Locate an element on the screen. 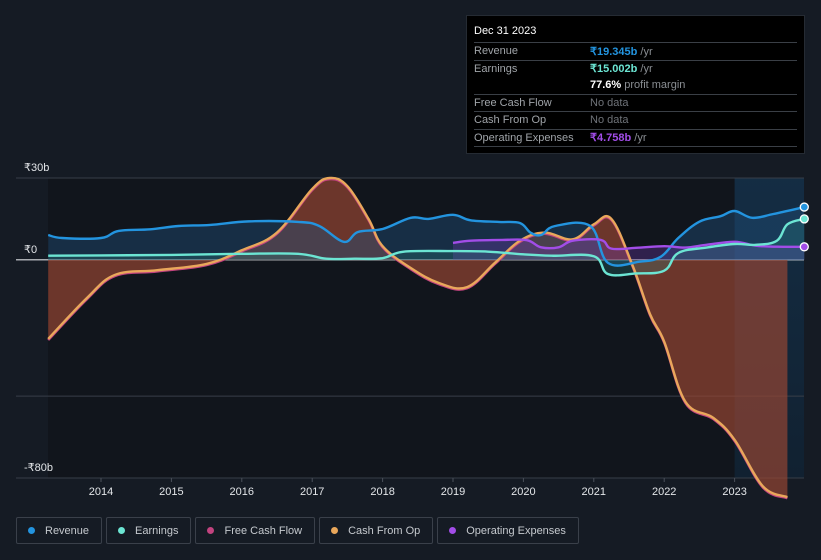 This screenshot has height=560, width=821. x-tick-label: 2014 is located at coordinates (101, 492).